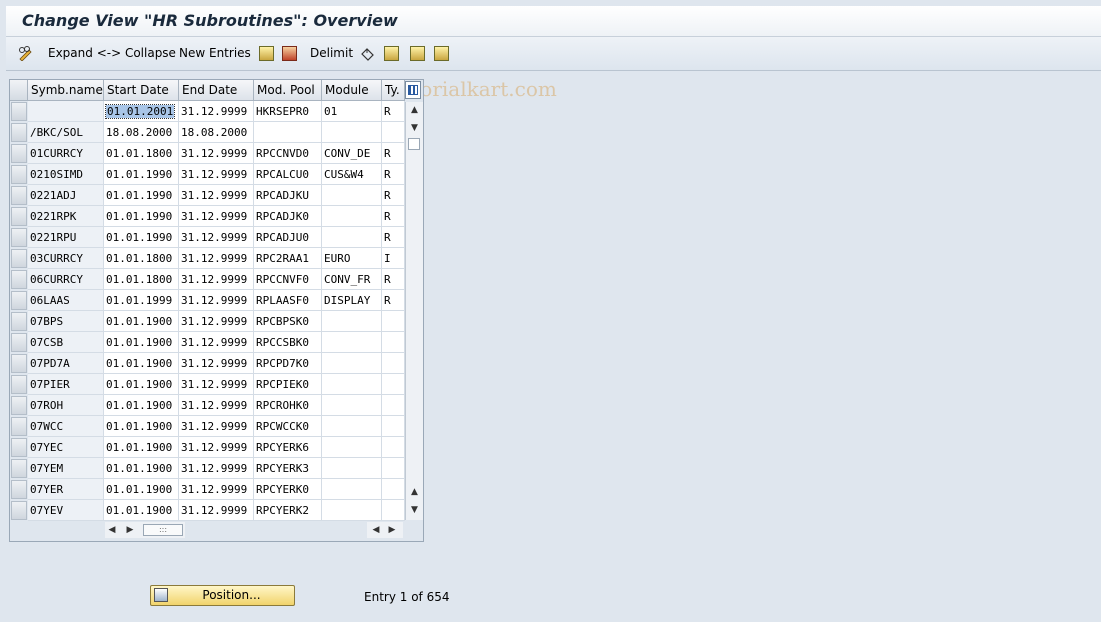  I want to click on new-entries-button: New Entries, so click(215, 53).